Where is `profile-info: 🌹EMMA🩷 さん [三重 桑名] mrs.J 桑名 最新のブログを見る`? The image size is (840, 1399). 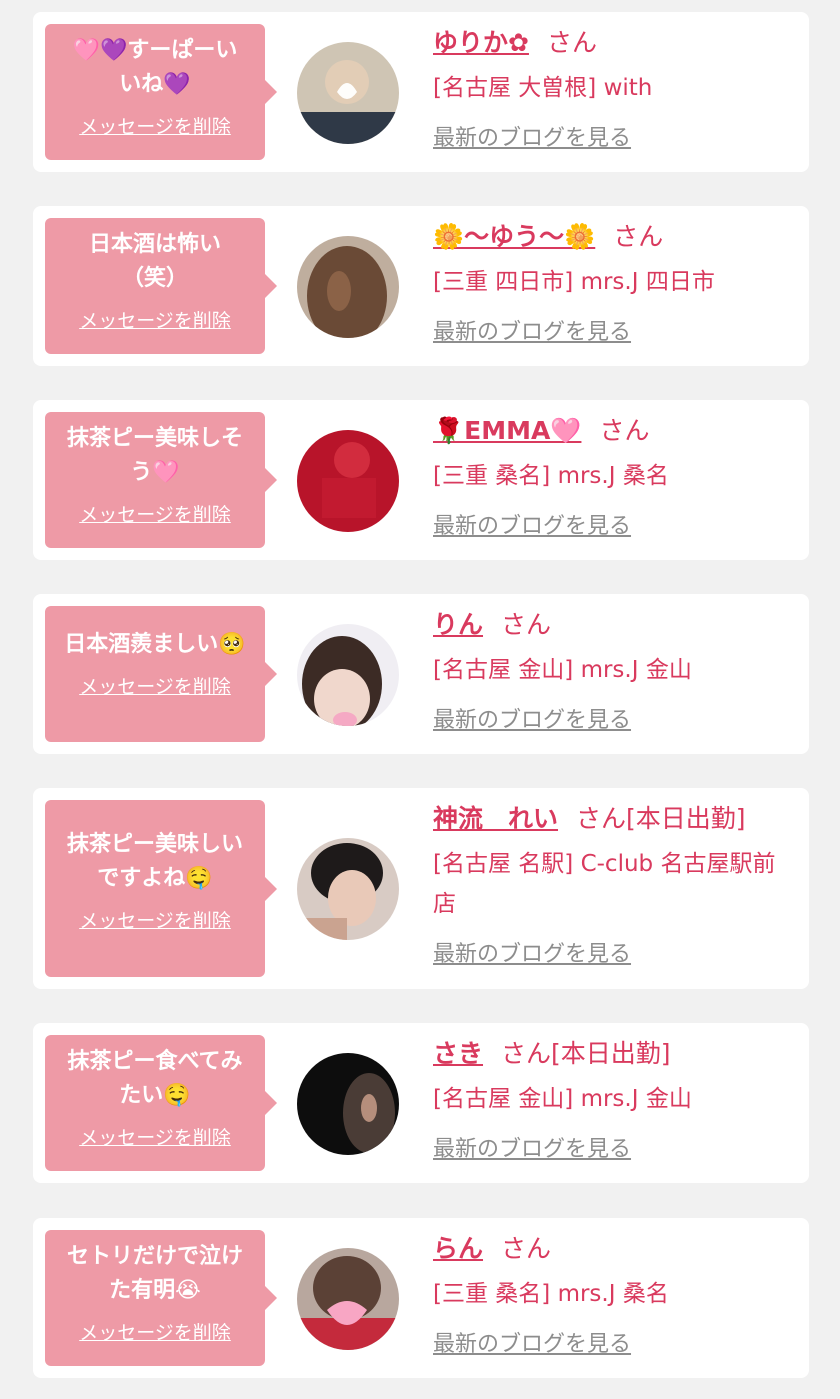
profile-info: 🌹EMMA🩷 さん [三重 桑名] mrs.J 桑名 最新のブログを見る is located at coordinates (613, 476).